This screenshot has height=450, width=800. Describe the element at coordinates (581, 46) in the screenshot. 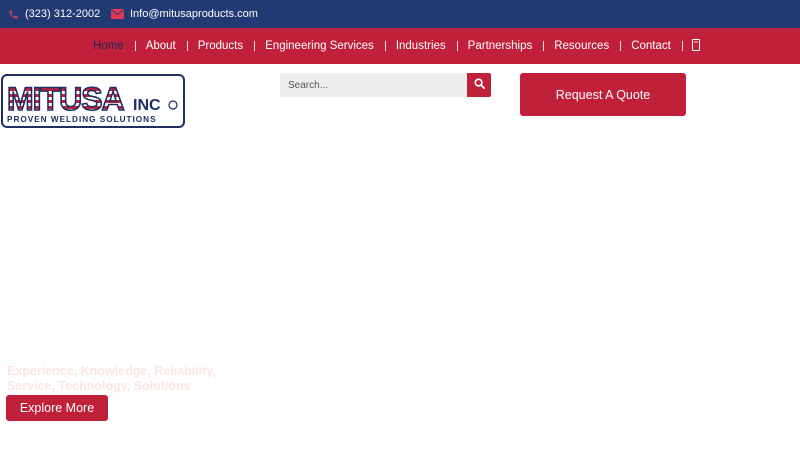

I see `nav-item-resources: Resources` at that location.